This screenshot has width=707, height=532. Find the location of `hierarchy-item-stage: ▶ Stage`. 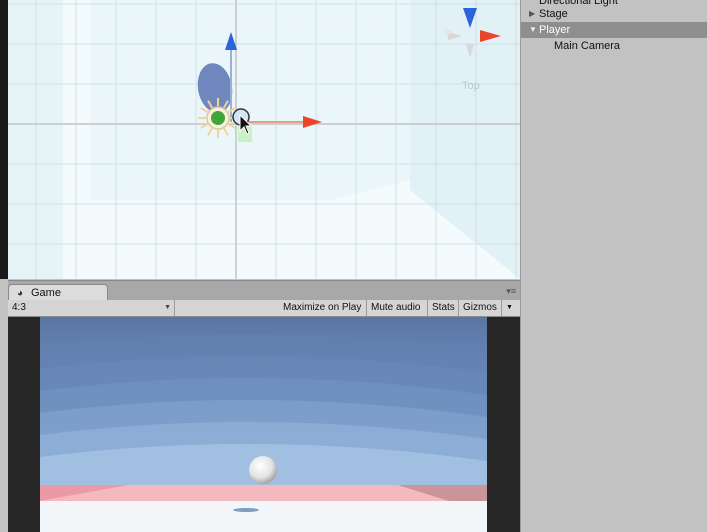

hierarchy-item-stage: ▶ Stage is located at coordinates (614, 14).